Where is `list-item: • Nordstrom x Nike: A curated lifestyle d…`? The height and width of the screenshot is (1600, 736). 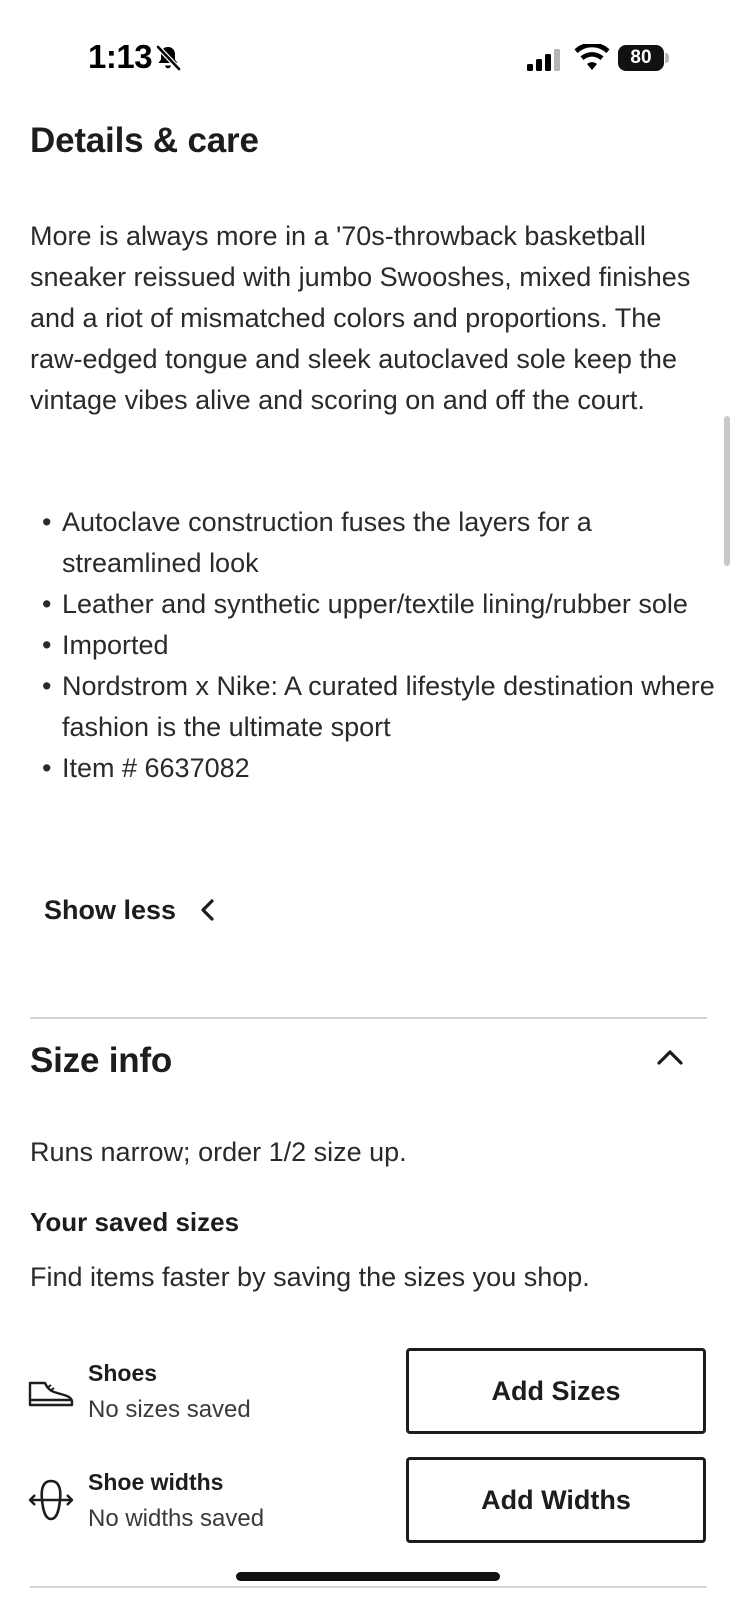 list-item: • Nordstrom x Nike: A curated lifestyle d… is located at coordinates (375, 707).